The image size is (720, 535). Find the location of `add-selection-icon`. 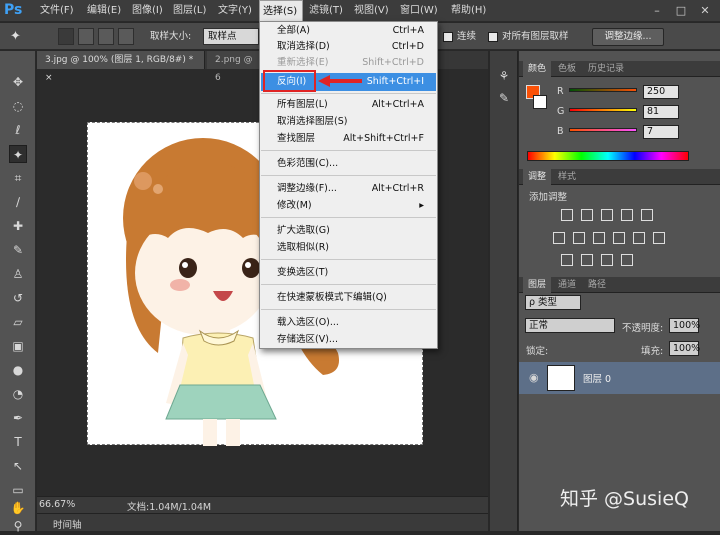

add-selection-icon is located at coordinates (86, 36).